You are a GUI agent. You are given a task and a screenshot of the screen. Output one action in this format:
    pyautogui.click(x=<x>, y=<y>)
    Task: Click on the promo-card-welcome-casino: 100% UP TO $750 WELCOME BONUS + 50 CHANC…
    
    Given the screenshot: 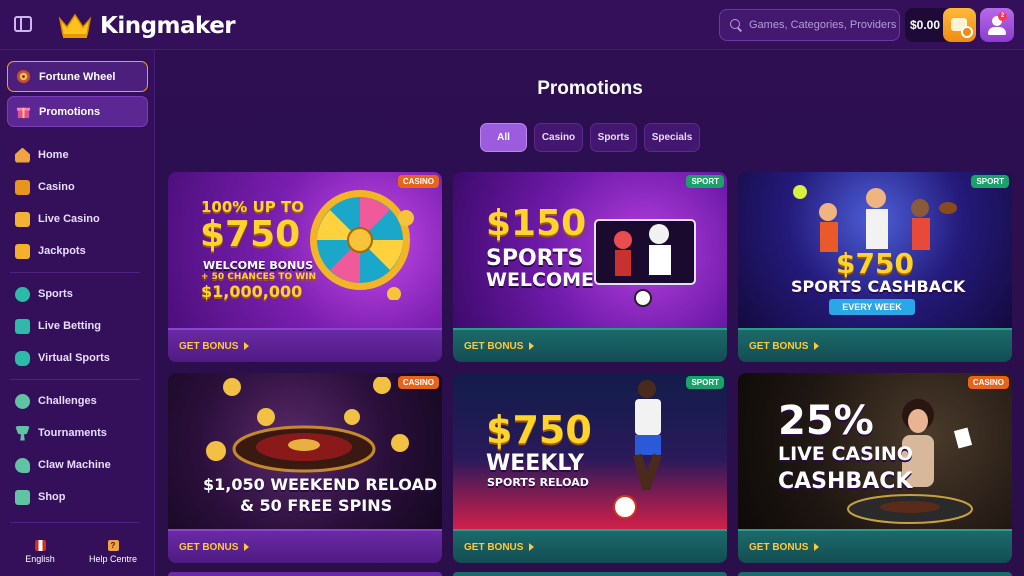 What is the action you would take?
    pyautogui.click(x=305, y=267)
    